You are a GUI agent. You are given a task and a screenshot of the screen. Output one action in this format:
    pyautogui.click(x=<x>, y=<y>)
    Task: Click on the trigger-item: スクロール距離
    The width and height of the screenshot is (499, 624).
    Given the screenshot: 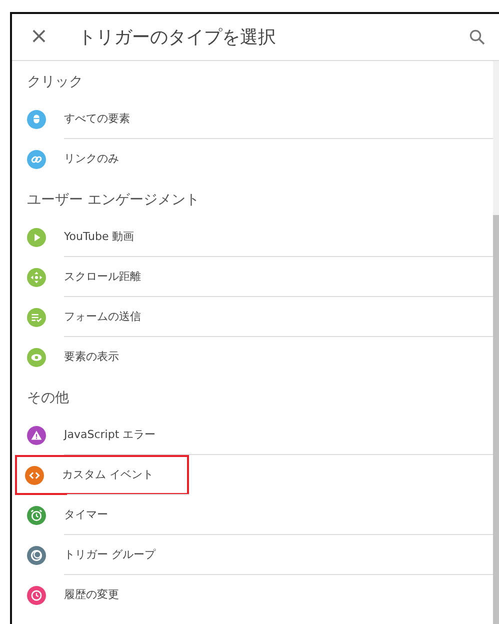 What is the action you would take?
    pyautogui.click(x=252, y=277)
    